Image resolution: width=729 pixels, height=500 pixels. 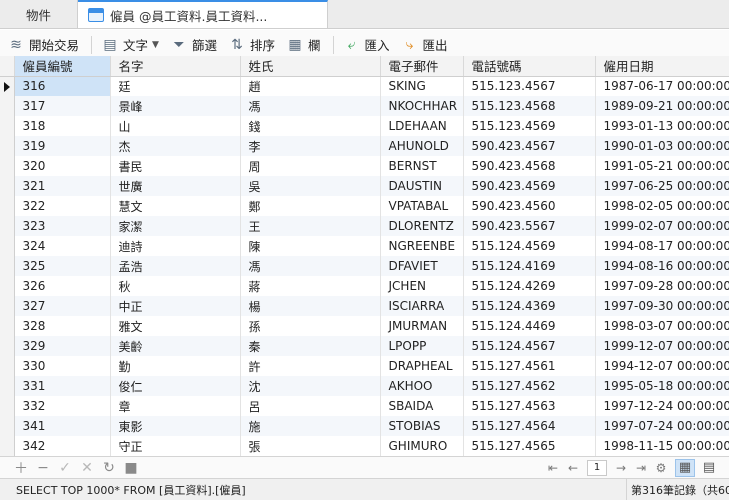 What do you see at coordinates (62, 66) in the screenshot?
I see `column-header-employee-id: 僱員編號` at bounding box center [62, 66].